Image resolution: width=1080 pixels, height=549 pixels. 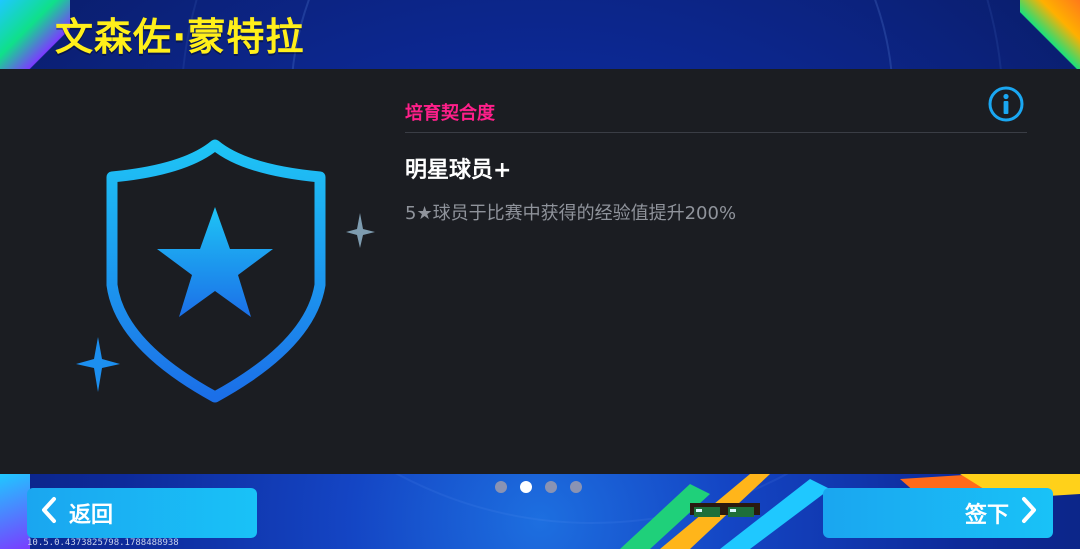 What do you see at coordinates (49, 513) in the screenshot?
I see `chevron-left-icon` at bounding box center [49, 513].